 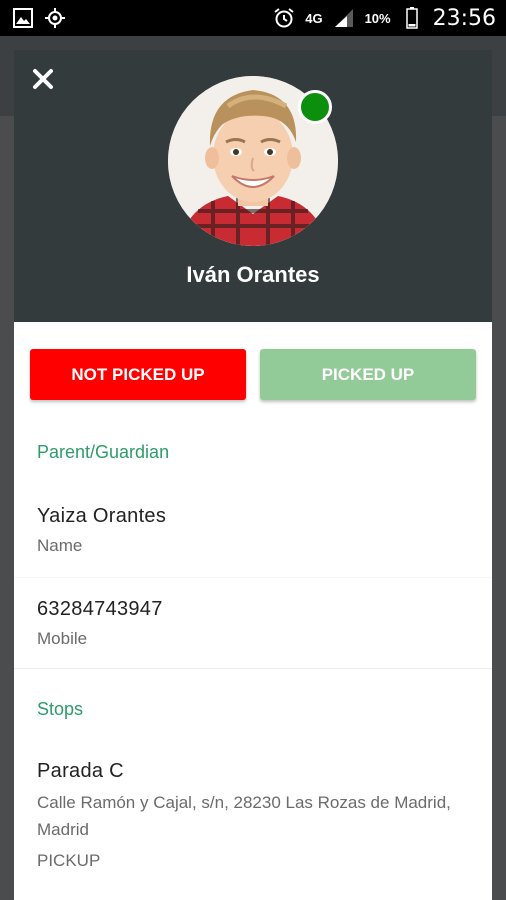 What do you see at coordinates (253, 361) in the screenshot?
I see `pickup-actions: NOT PICKED UP PICKED UP` at bounding box center [253, 361].